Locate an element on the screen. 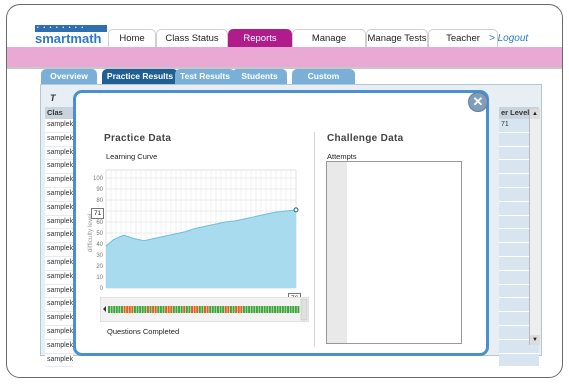  subtab-students: Students is located at coordinates (259, 76).